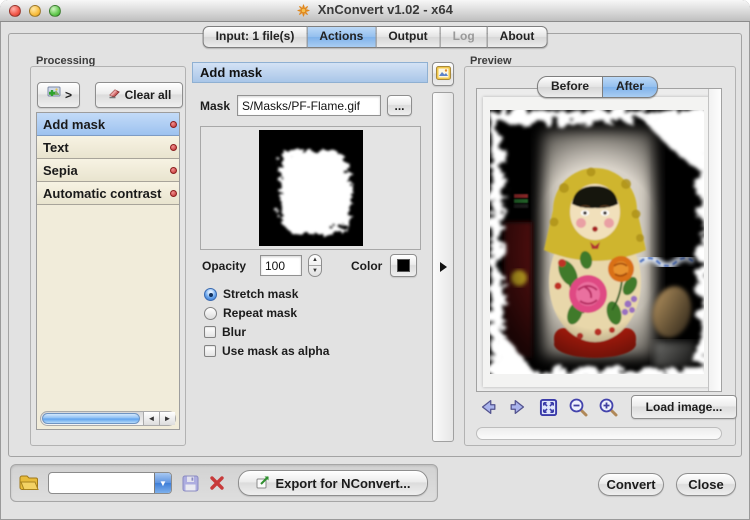 The width and height of the screenshot is (750, 520). Describe the element at coordinates (162, 483) in the screenshot. I see `combo-dropdown-button: ▼` at that location.